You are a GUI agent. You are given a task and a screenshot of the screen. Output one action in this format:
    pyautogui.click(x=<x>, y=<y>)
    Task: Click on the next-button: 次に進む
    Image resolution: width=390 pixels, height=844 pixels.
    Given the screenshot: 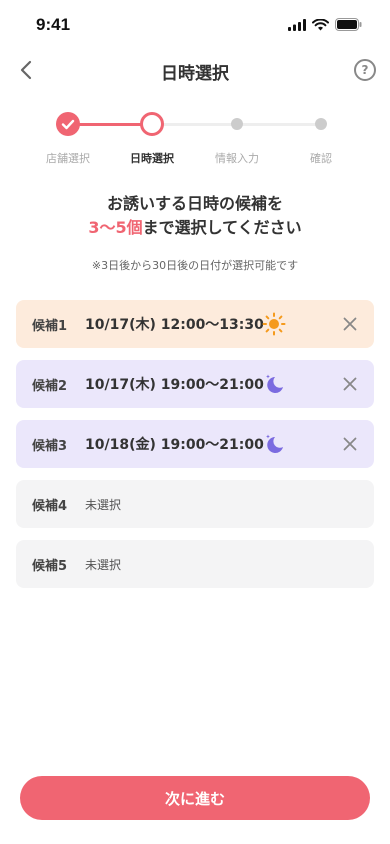 What is the action you would take?
    pyautogui.click(x=195, y=798)
    